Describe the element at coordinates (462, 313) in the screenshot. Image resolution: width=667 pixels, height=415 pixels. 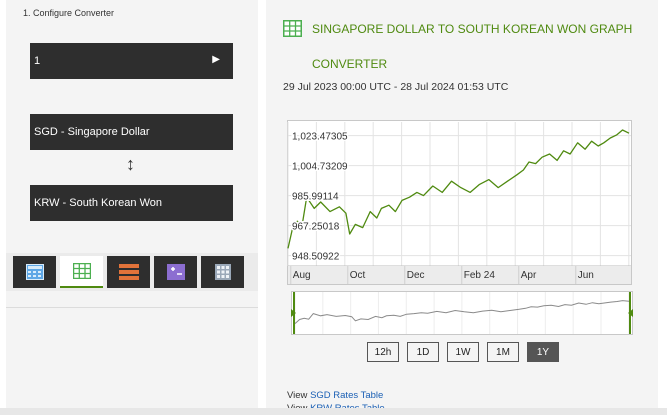
I see `navigator-svg` at that location.